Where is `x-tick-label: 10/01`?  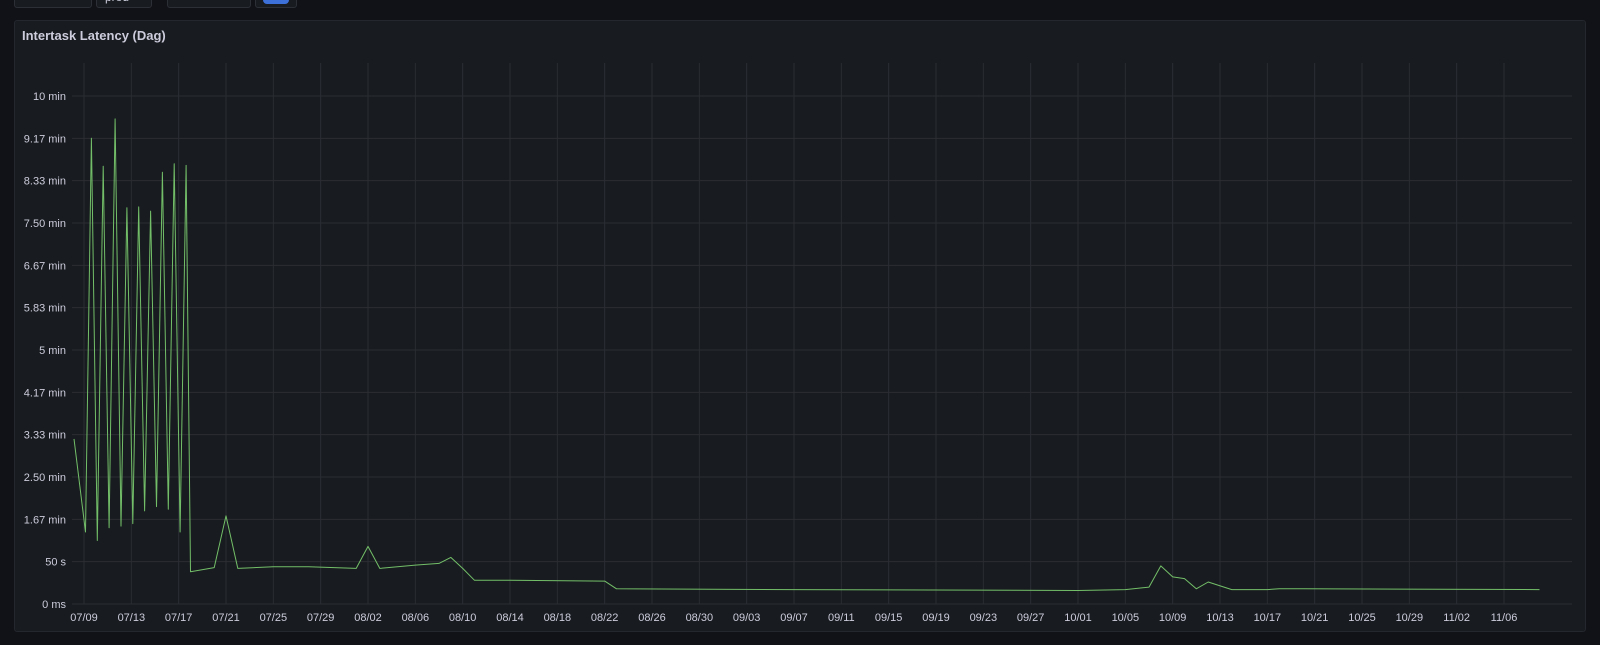
x-tick-label: 10/01 is located at coordinates (1078, 618).